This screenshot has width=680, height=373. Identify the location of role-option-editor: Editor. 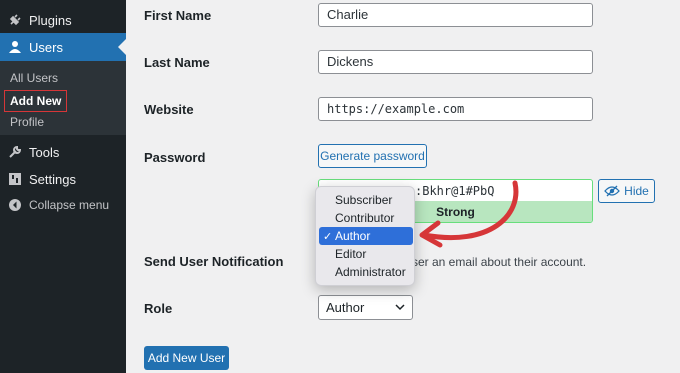
(366, 254).